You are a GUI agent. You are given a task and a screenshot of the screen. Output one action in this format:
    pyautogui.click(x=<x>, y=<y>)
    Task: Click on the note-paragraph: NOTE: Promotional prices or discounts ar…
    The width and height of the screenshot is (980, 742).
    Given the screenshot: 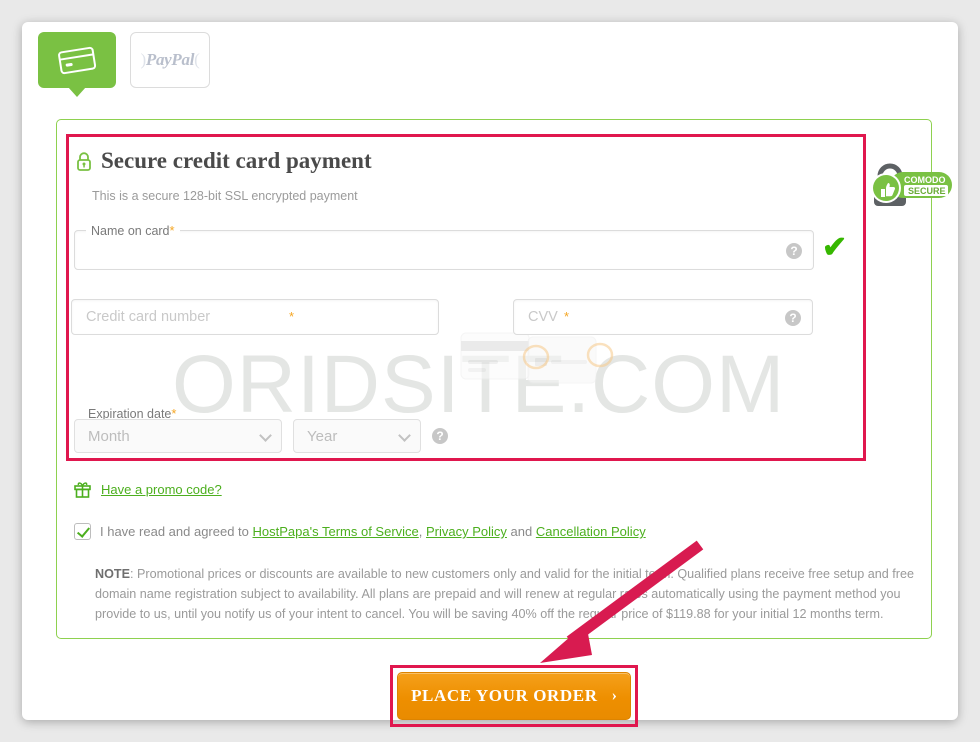 What is the action you would take?
    pyautogui.click(x=513, y=594)
    